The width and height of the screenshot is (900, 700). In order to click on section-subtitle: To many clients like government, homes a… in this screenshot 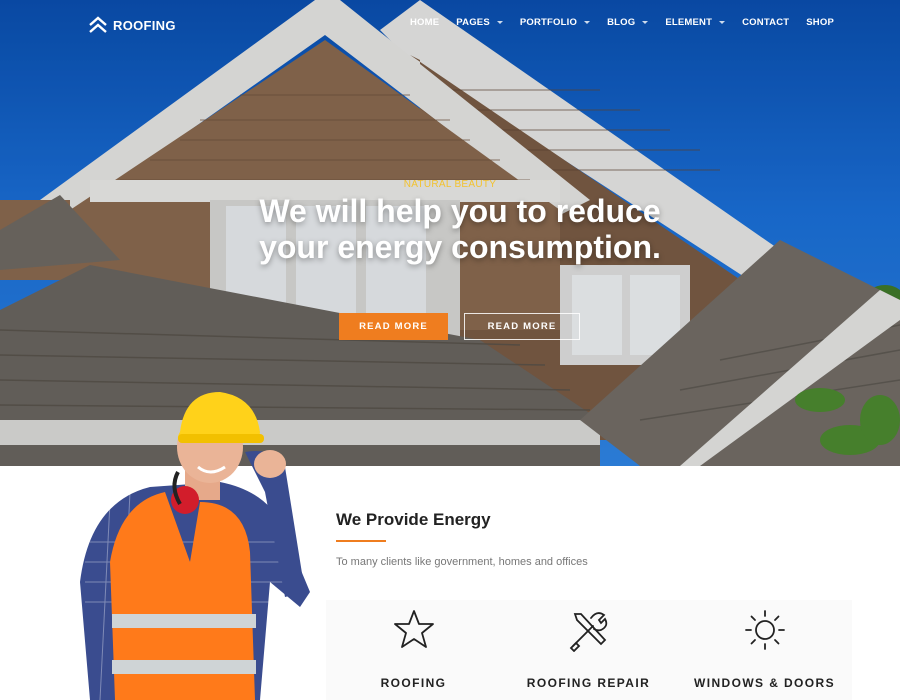, I will do `click(462, 562)`.